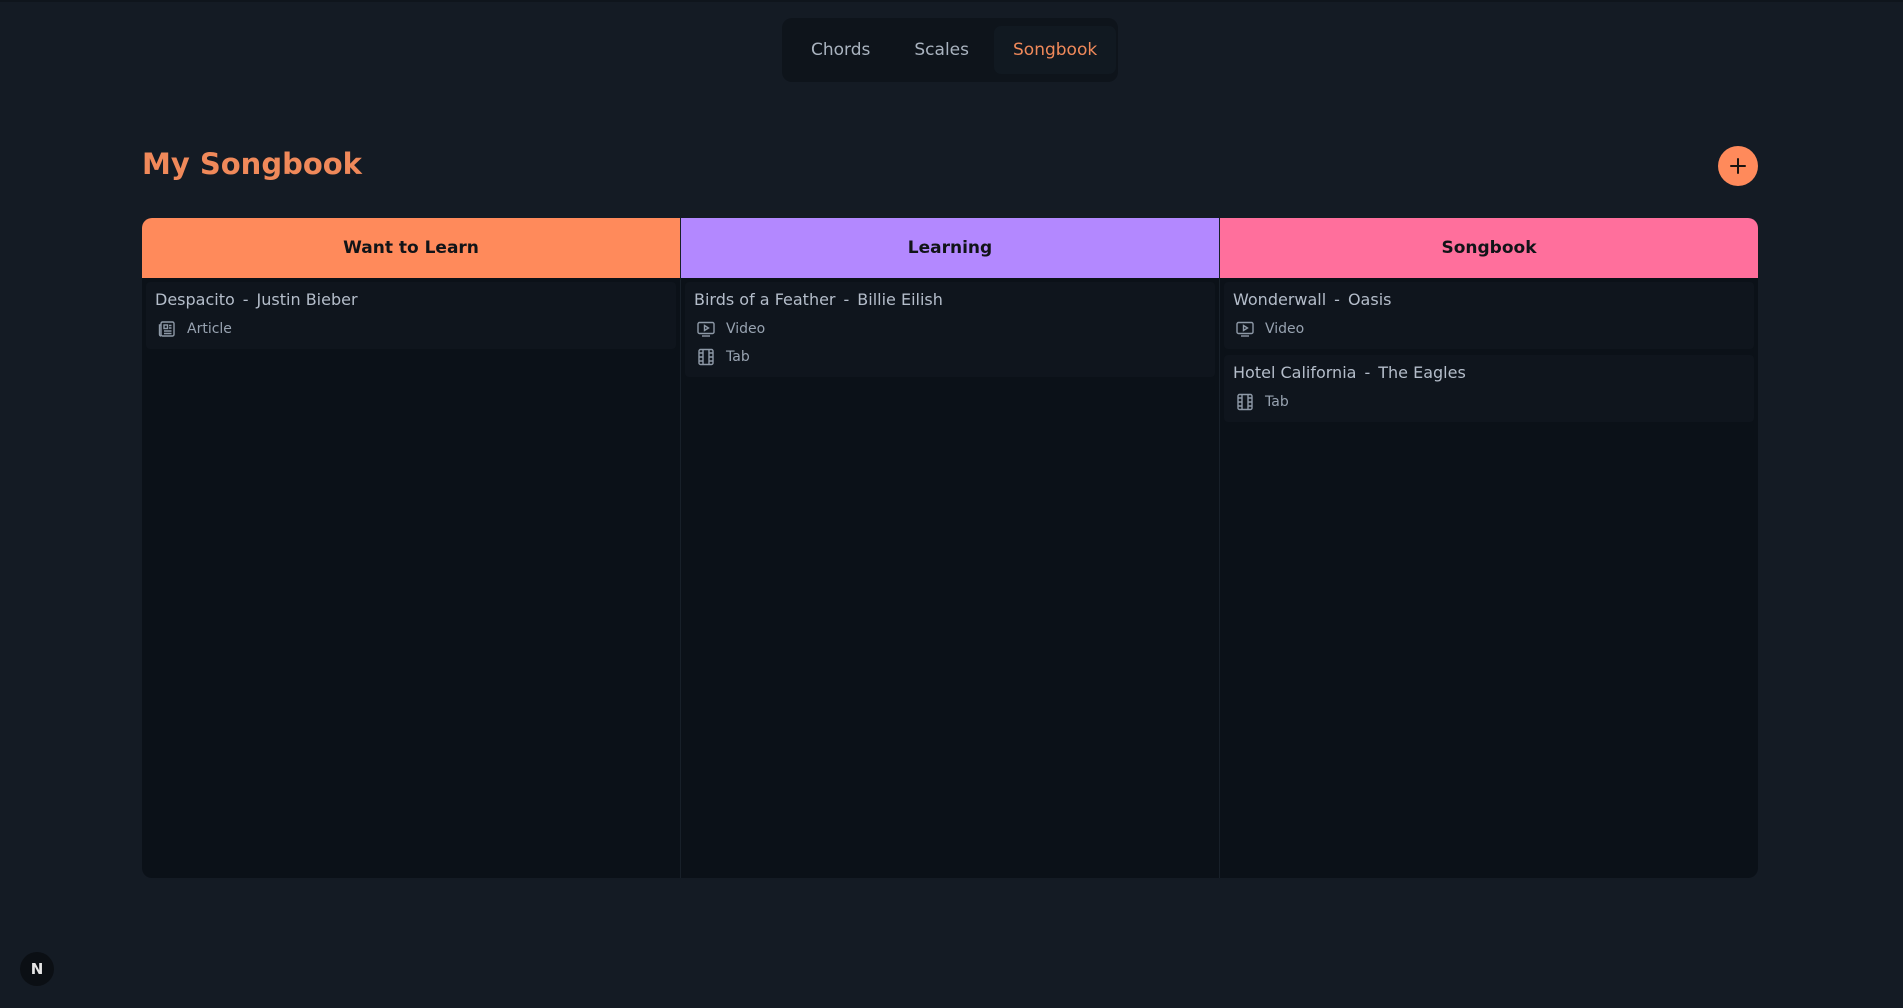  I want to click on song-card: Despacito - Justin Bieber Article, so click(411, 315).